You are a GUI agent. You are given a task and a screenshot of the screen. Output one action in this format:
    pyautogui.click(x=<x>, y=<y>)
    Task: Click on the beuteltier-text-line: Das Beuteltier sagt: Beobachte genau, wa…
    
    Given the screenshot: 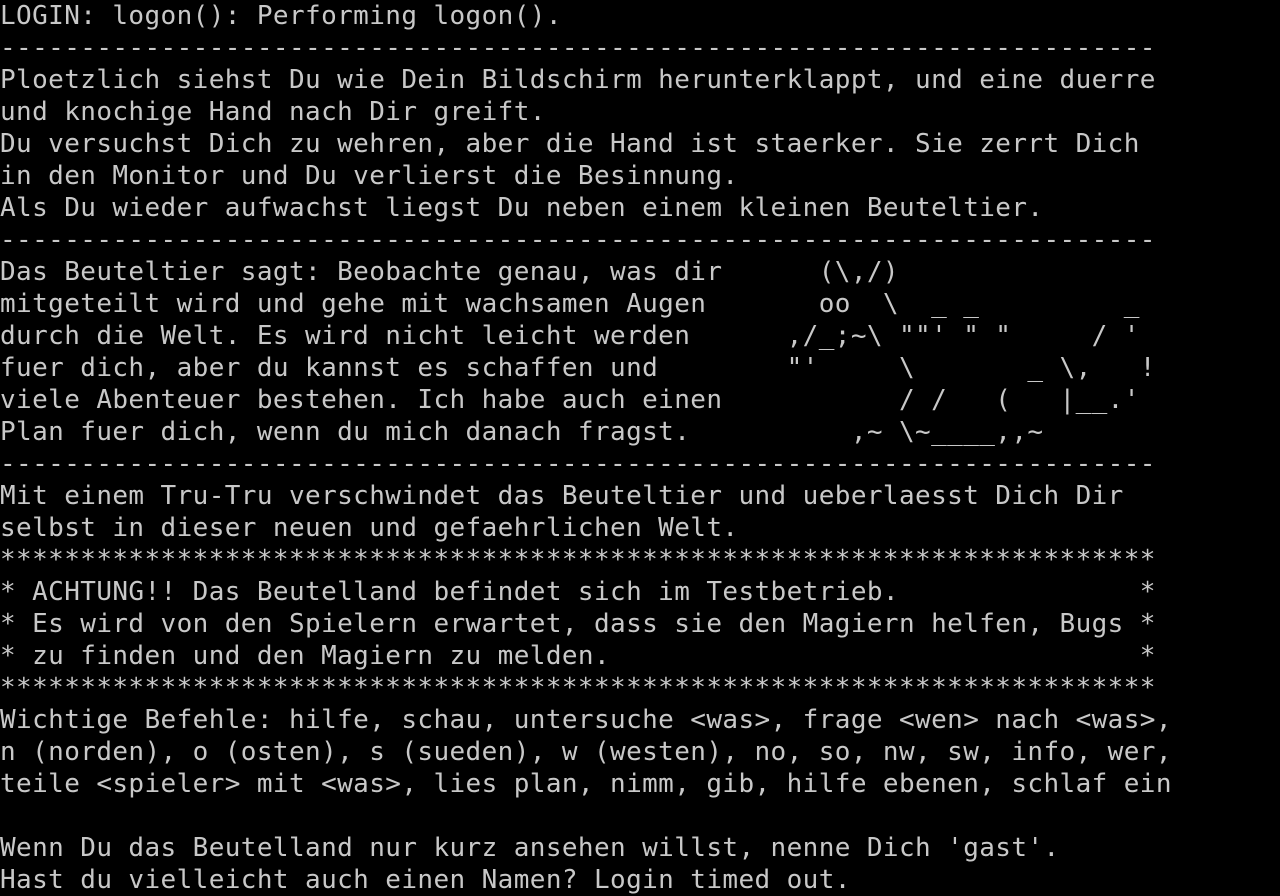 What is the action you would take?
    pyautogui.click(x=449, y=272)
    